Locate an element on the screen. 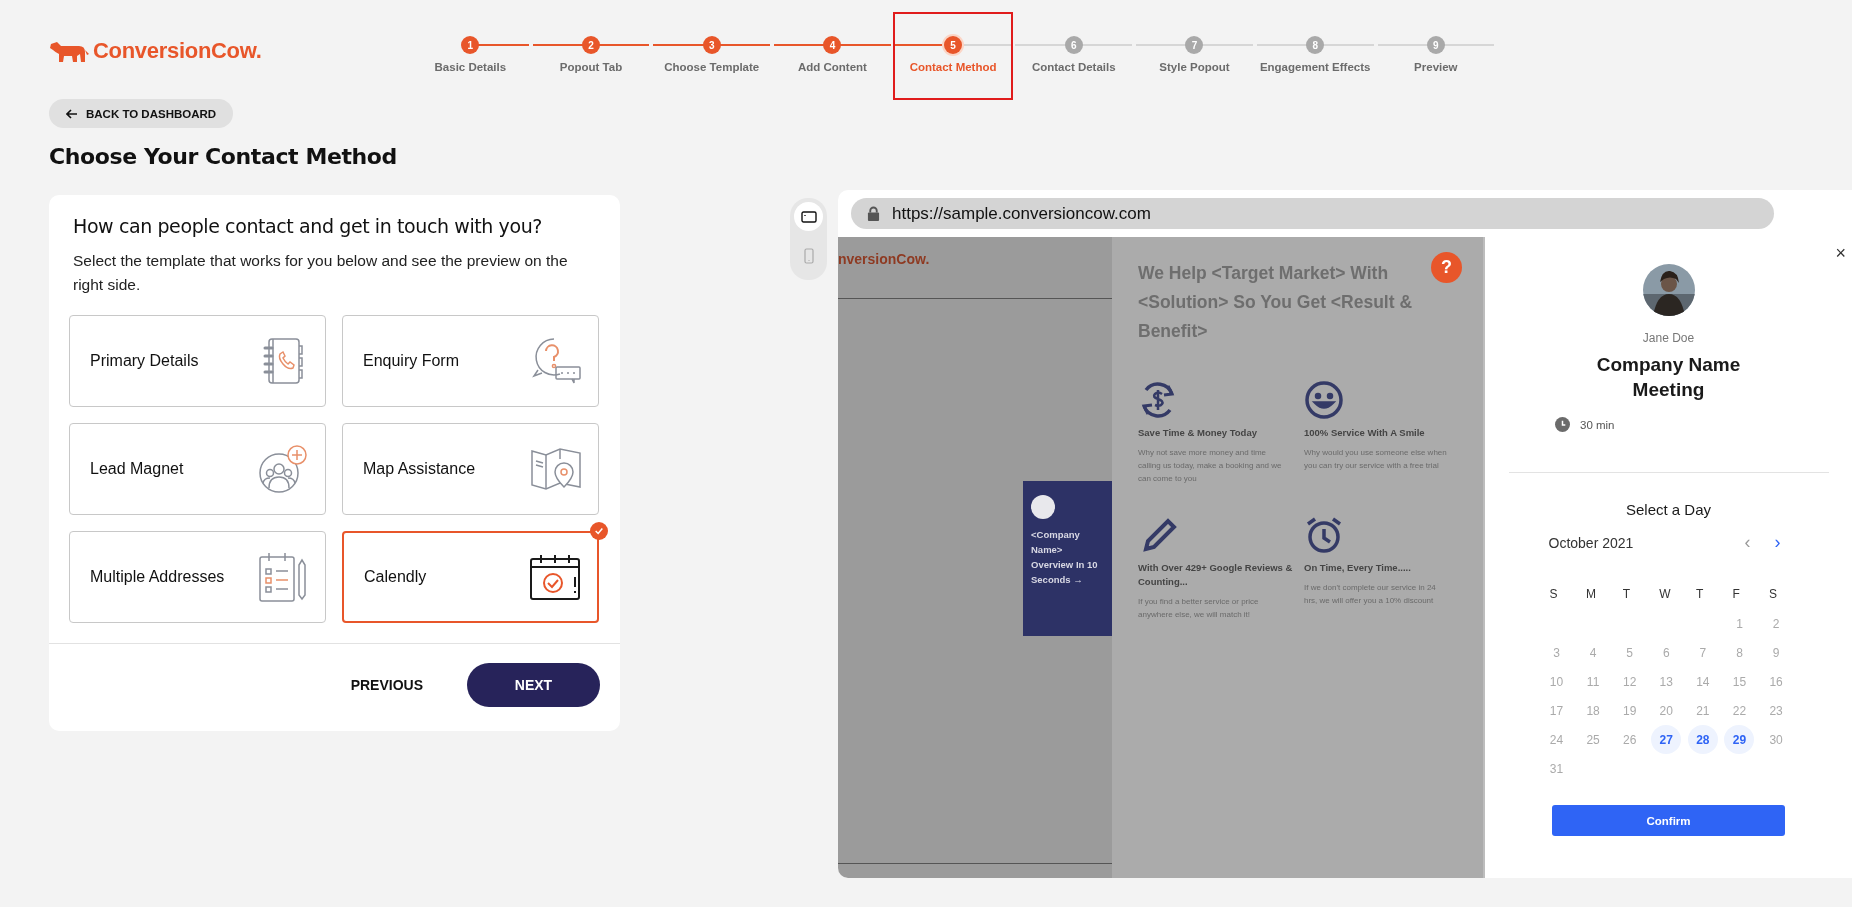 The image size is (1852, 907). step-label: Popout Tab is located at coordinates (591, 67).